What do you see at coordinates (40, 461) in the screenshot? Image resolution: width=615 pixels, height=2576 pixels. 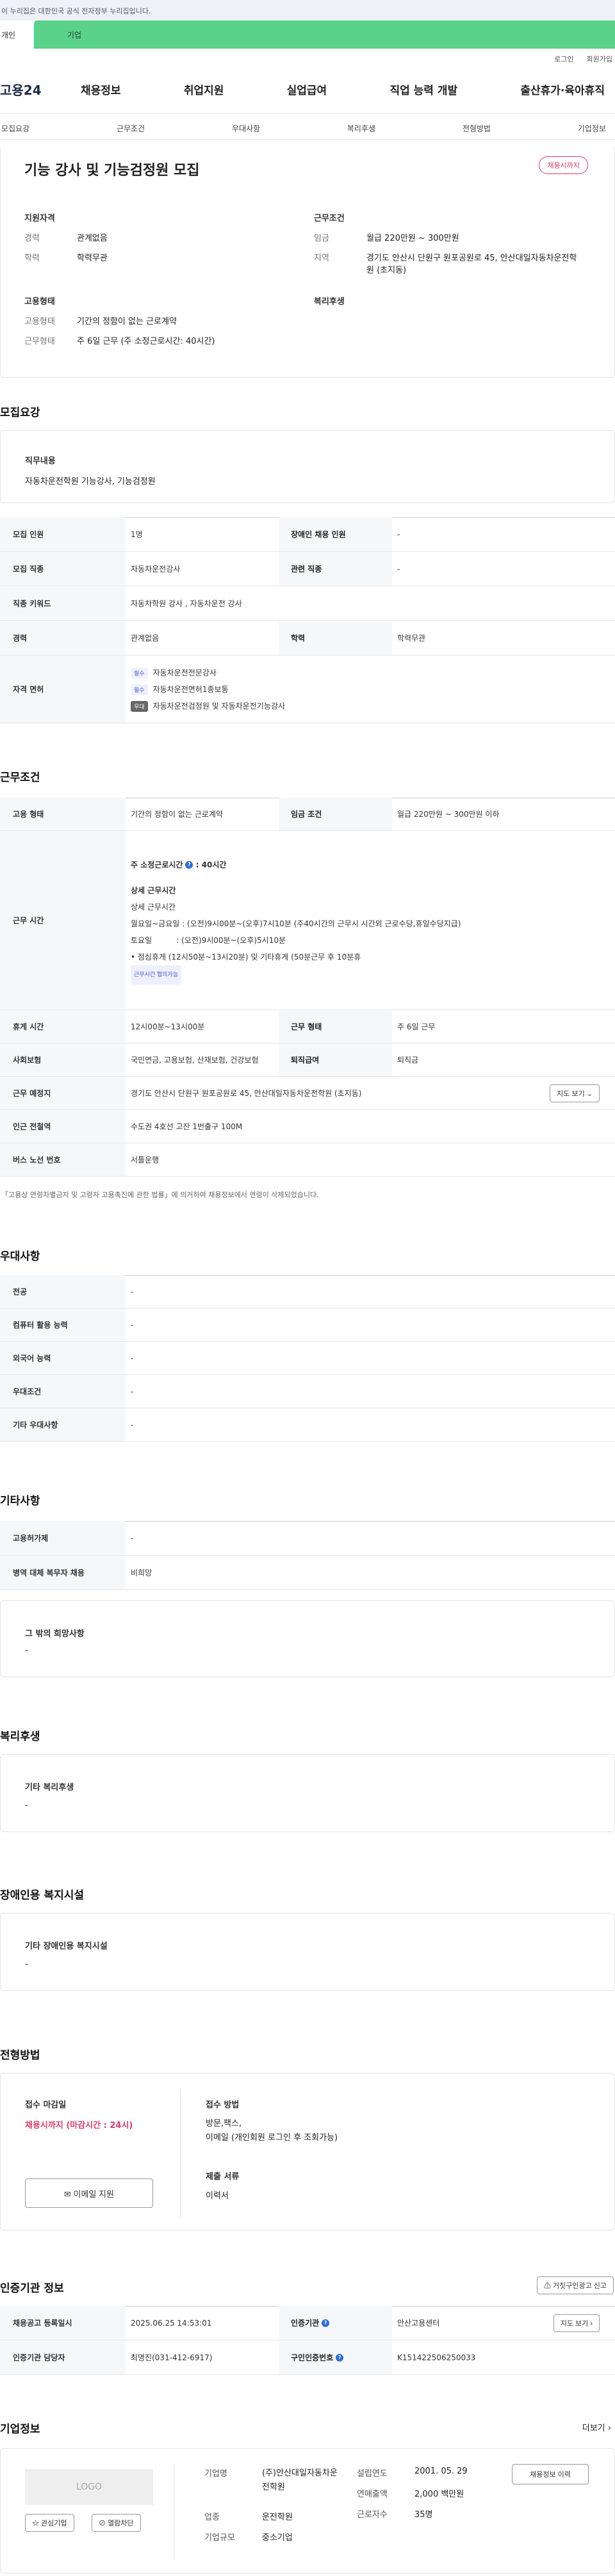 I see `duty-label: 직무내용` at bounding box center [40, 461].